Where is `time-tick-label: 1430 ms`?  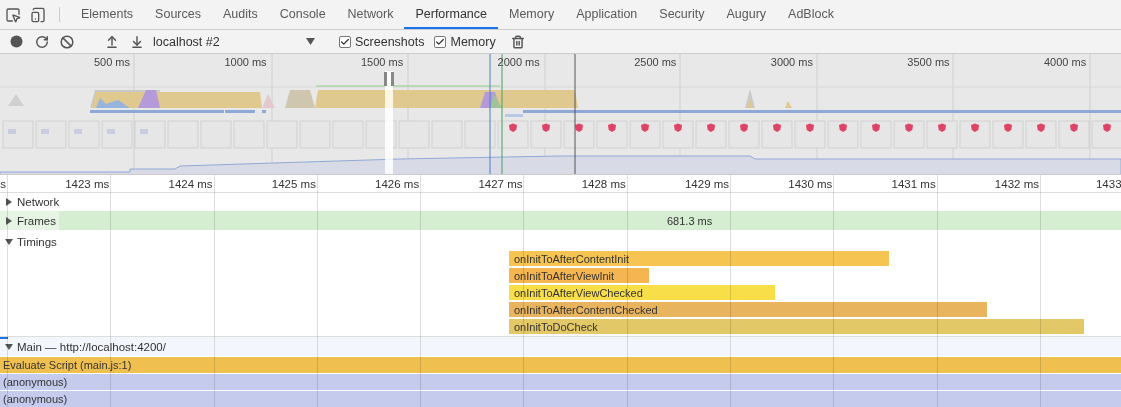
time-tick-label: 1430 ms is located at coordinates (810, 184).